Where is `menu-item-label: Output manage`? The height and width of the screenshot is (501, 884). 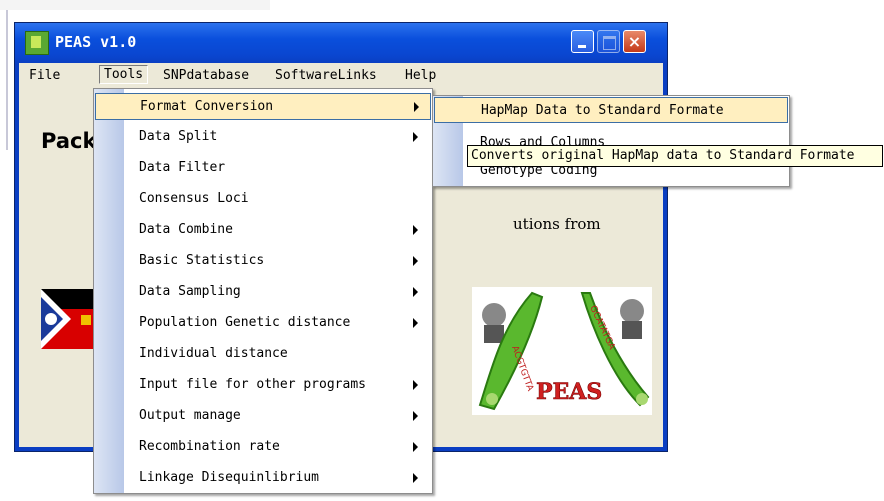 menu-item-label: Output manage is located at coordinates (190, 415).